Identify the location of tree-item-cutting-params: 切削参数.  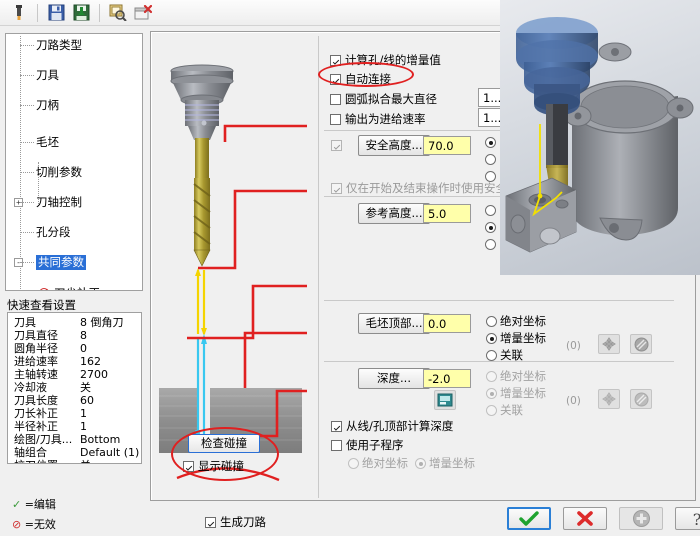
(74, 172).